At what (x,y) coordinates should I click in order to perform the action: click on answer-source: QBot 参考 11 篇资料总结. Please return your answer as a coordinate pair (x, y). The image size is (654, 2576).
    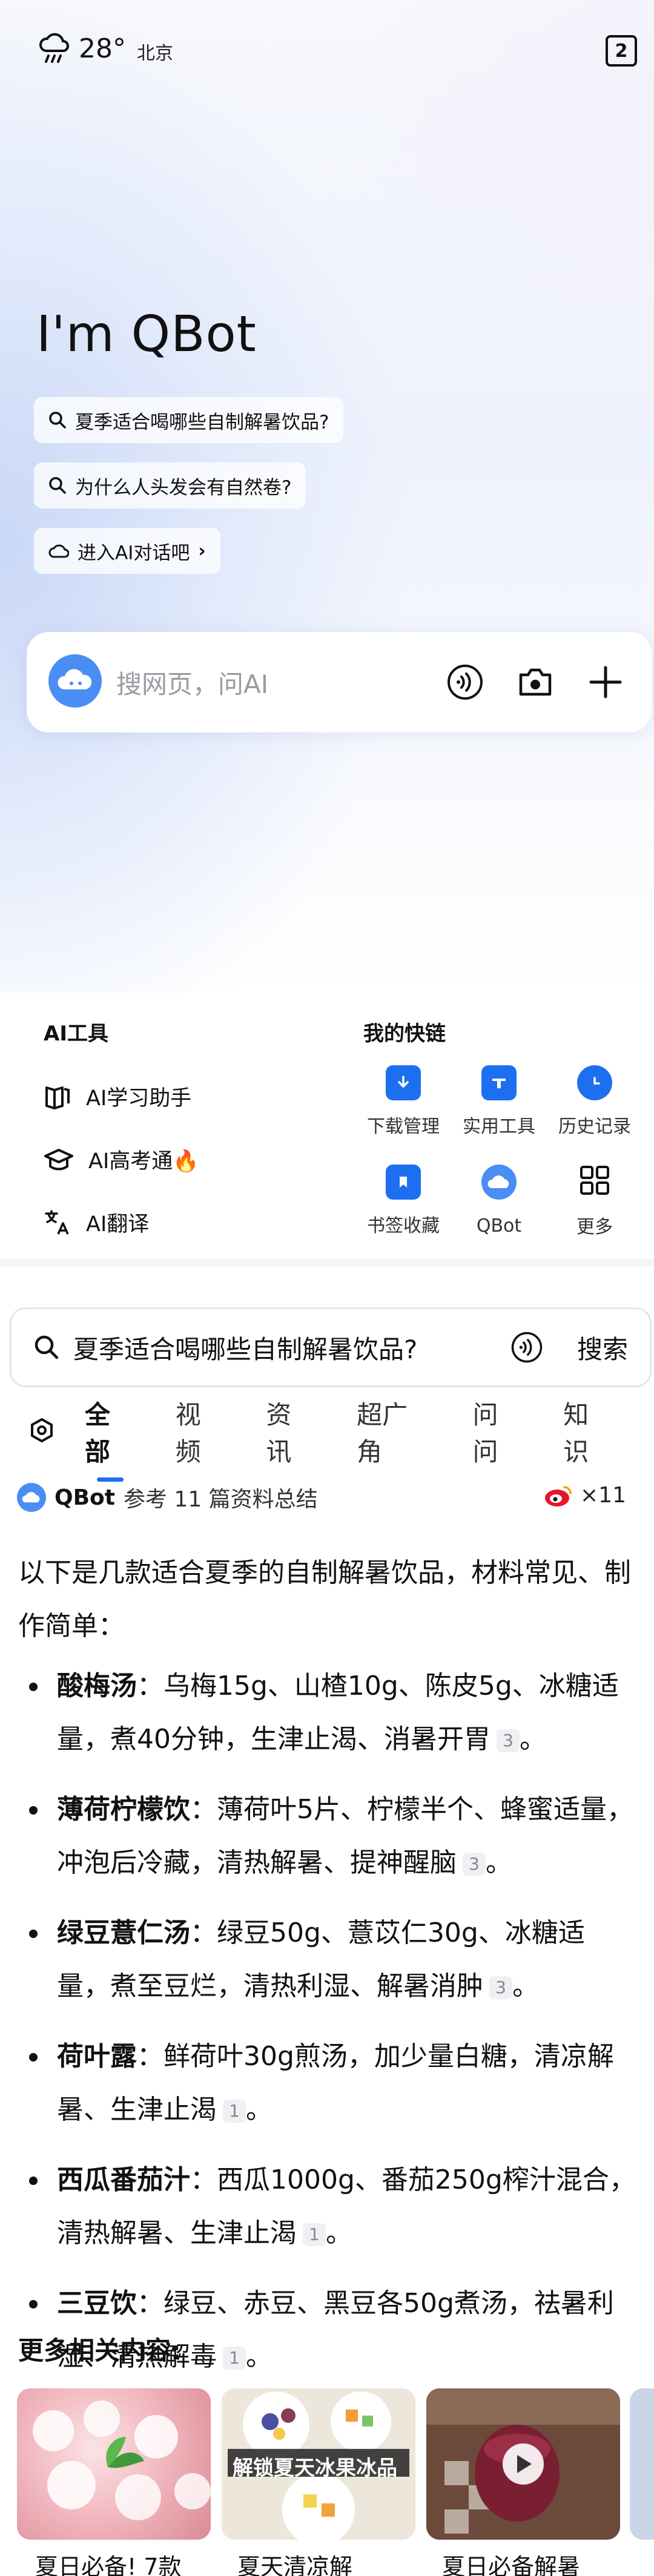
    Looking at the image, I should click on (167, 1497).